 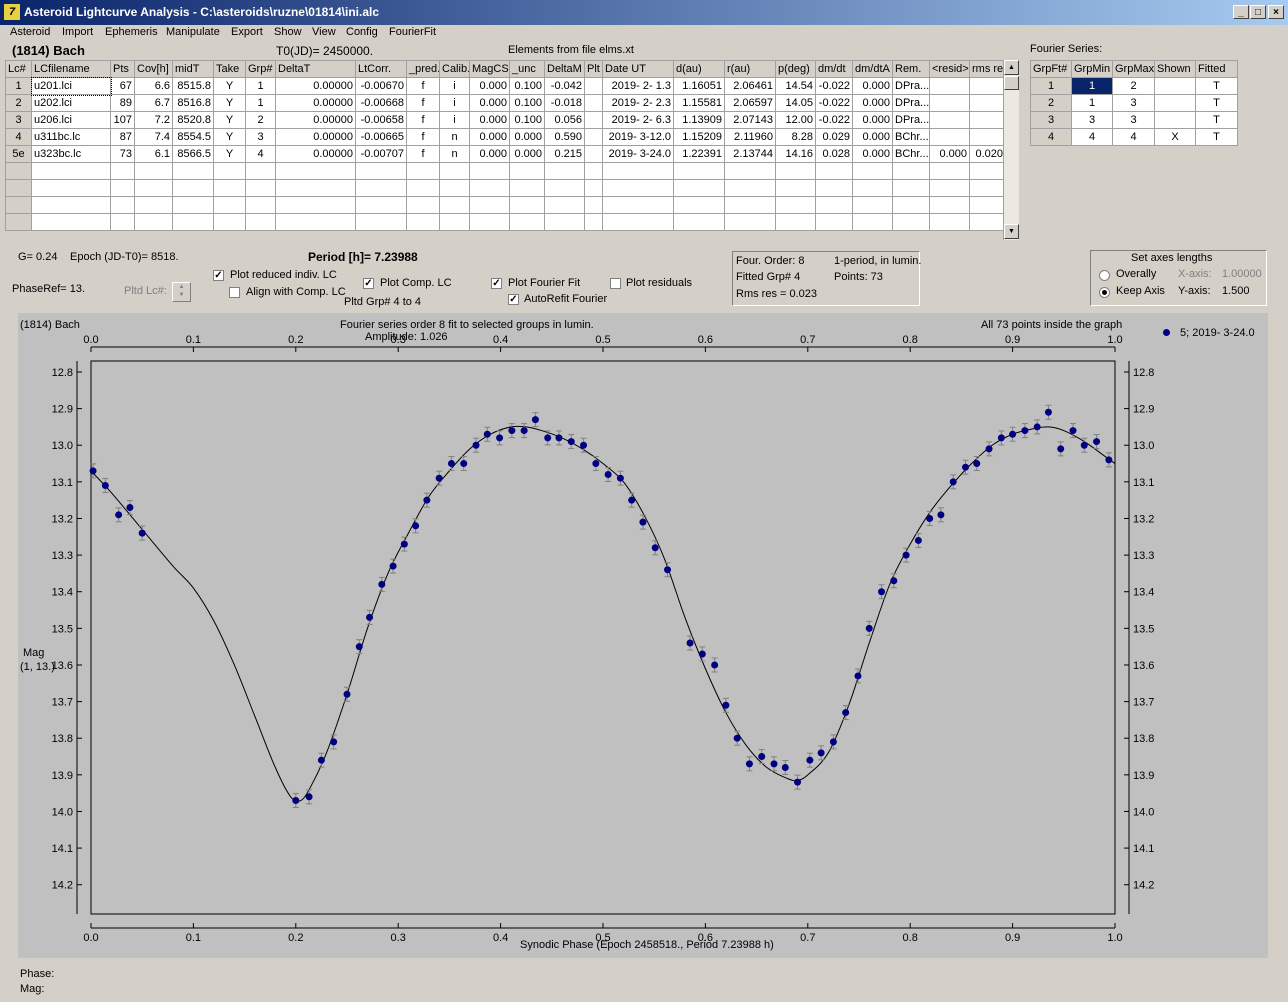 I want to click on table-cell: 107, so click(x=122, y=120).